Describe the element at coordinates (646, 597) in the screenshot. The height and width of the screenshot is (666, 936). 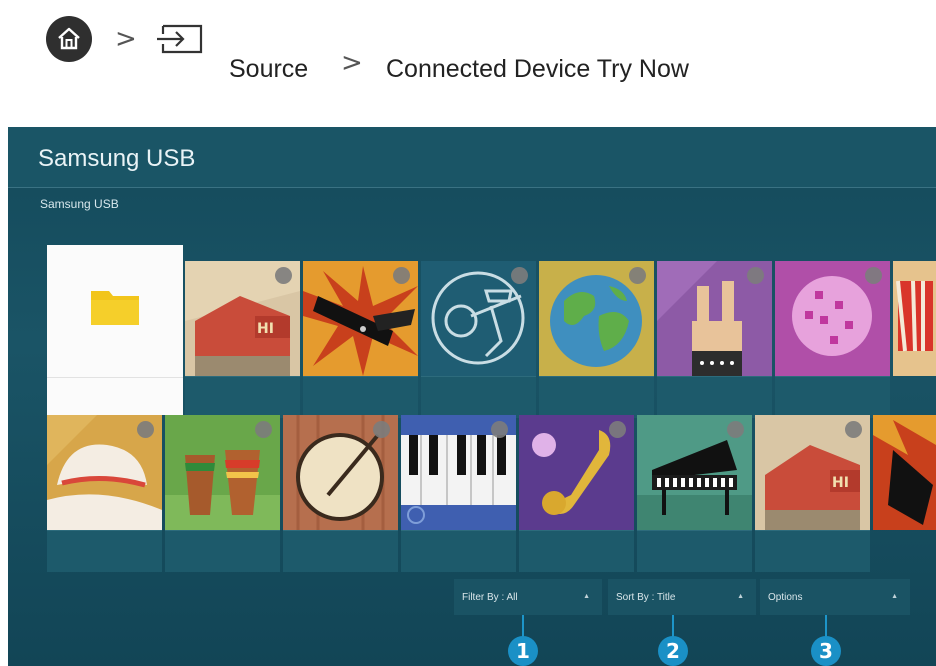
I see `sort-by-label: Sort By : Title` at that location.